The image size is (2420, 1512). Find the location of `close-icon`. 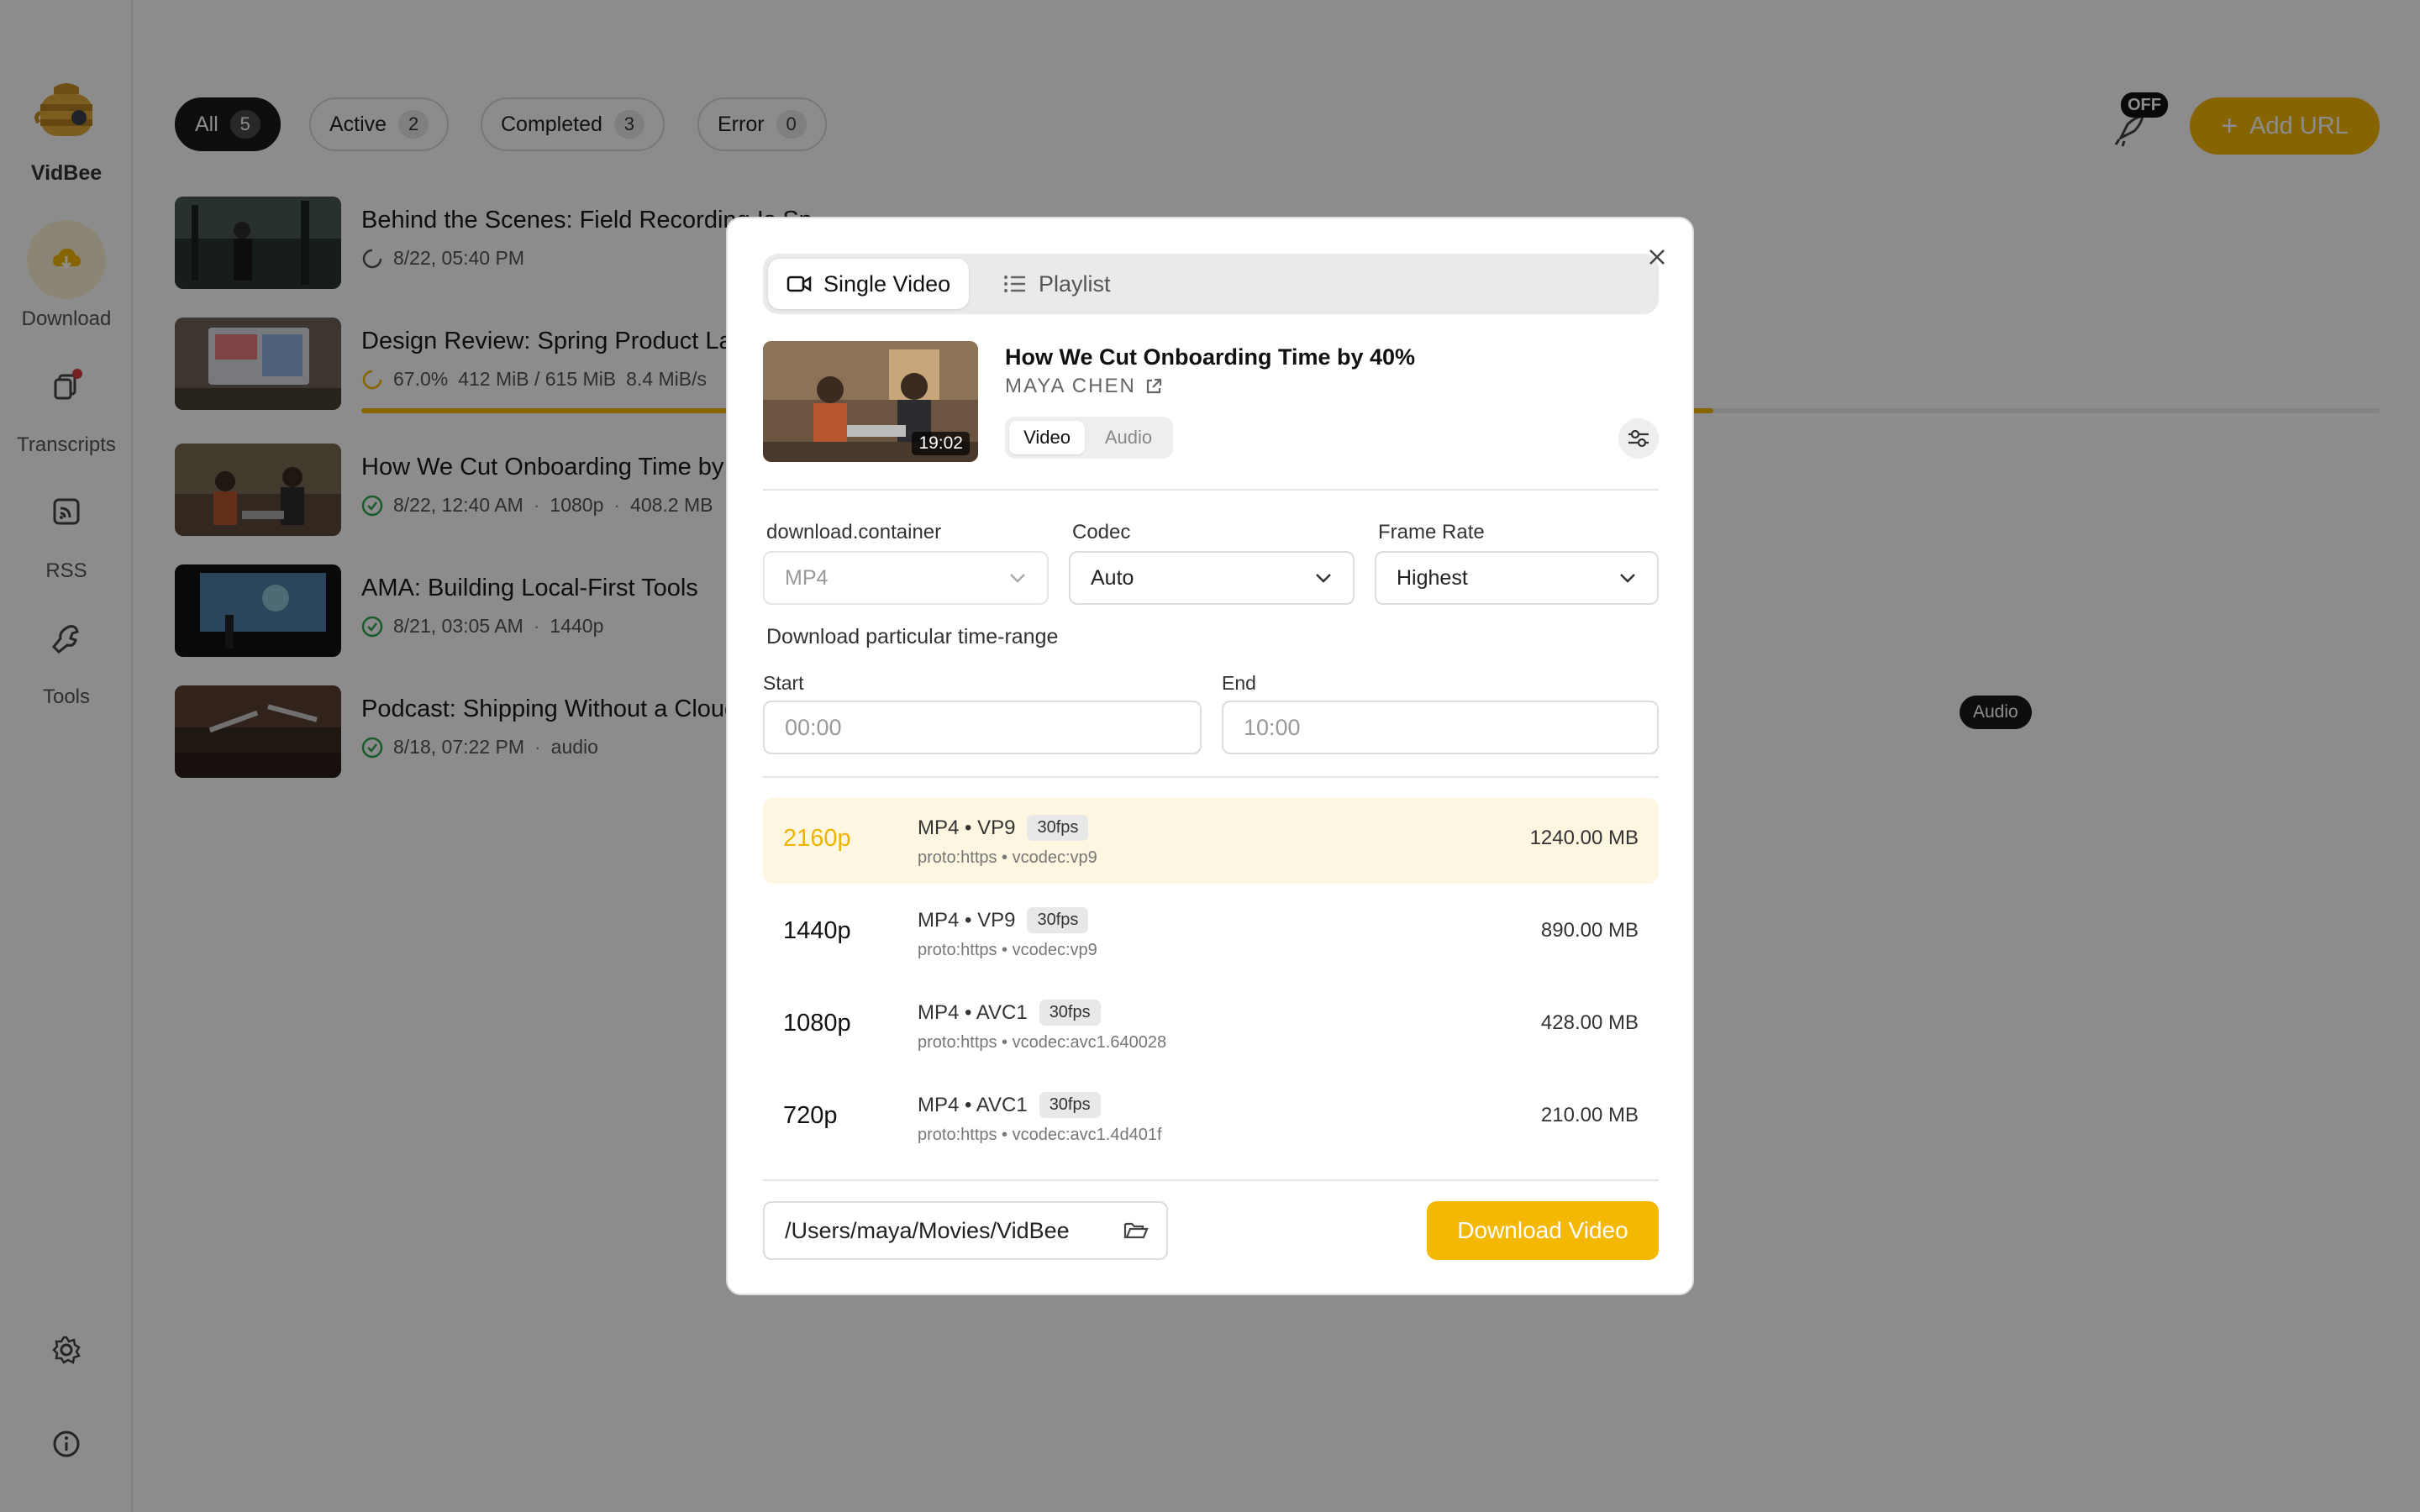

close-icon is located at coordinates (1657, 257).